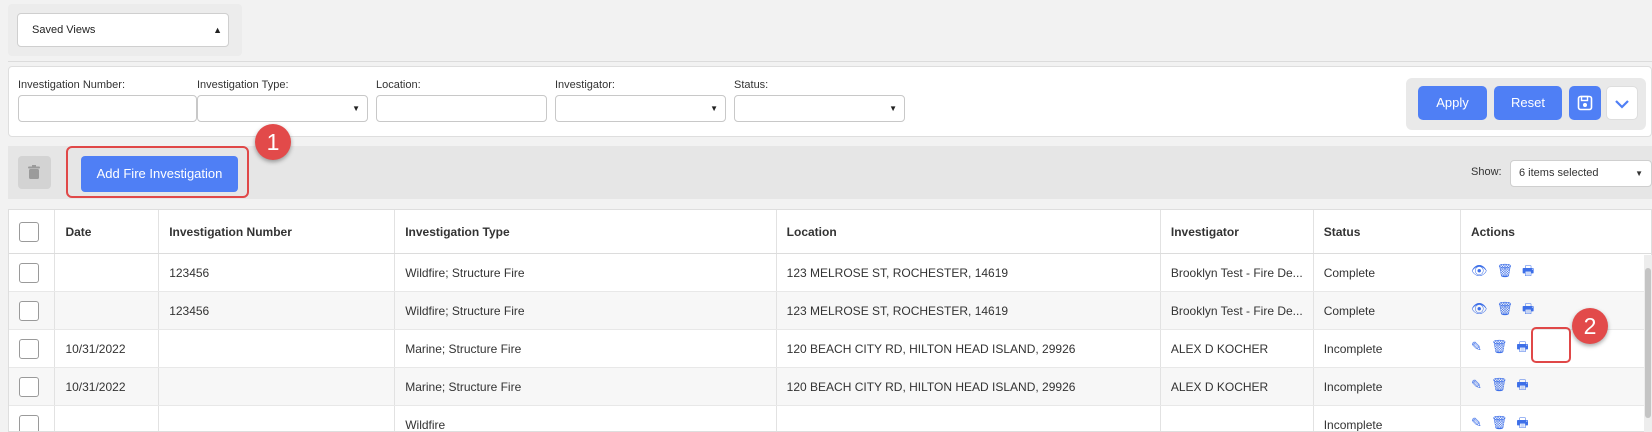  I want to click on location-input, so click(461, 108).